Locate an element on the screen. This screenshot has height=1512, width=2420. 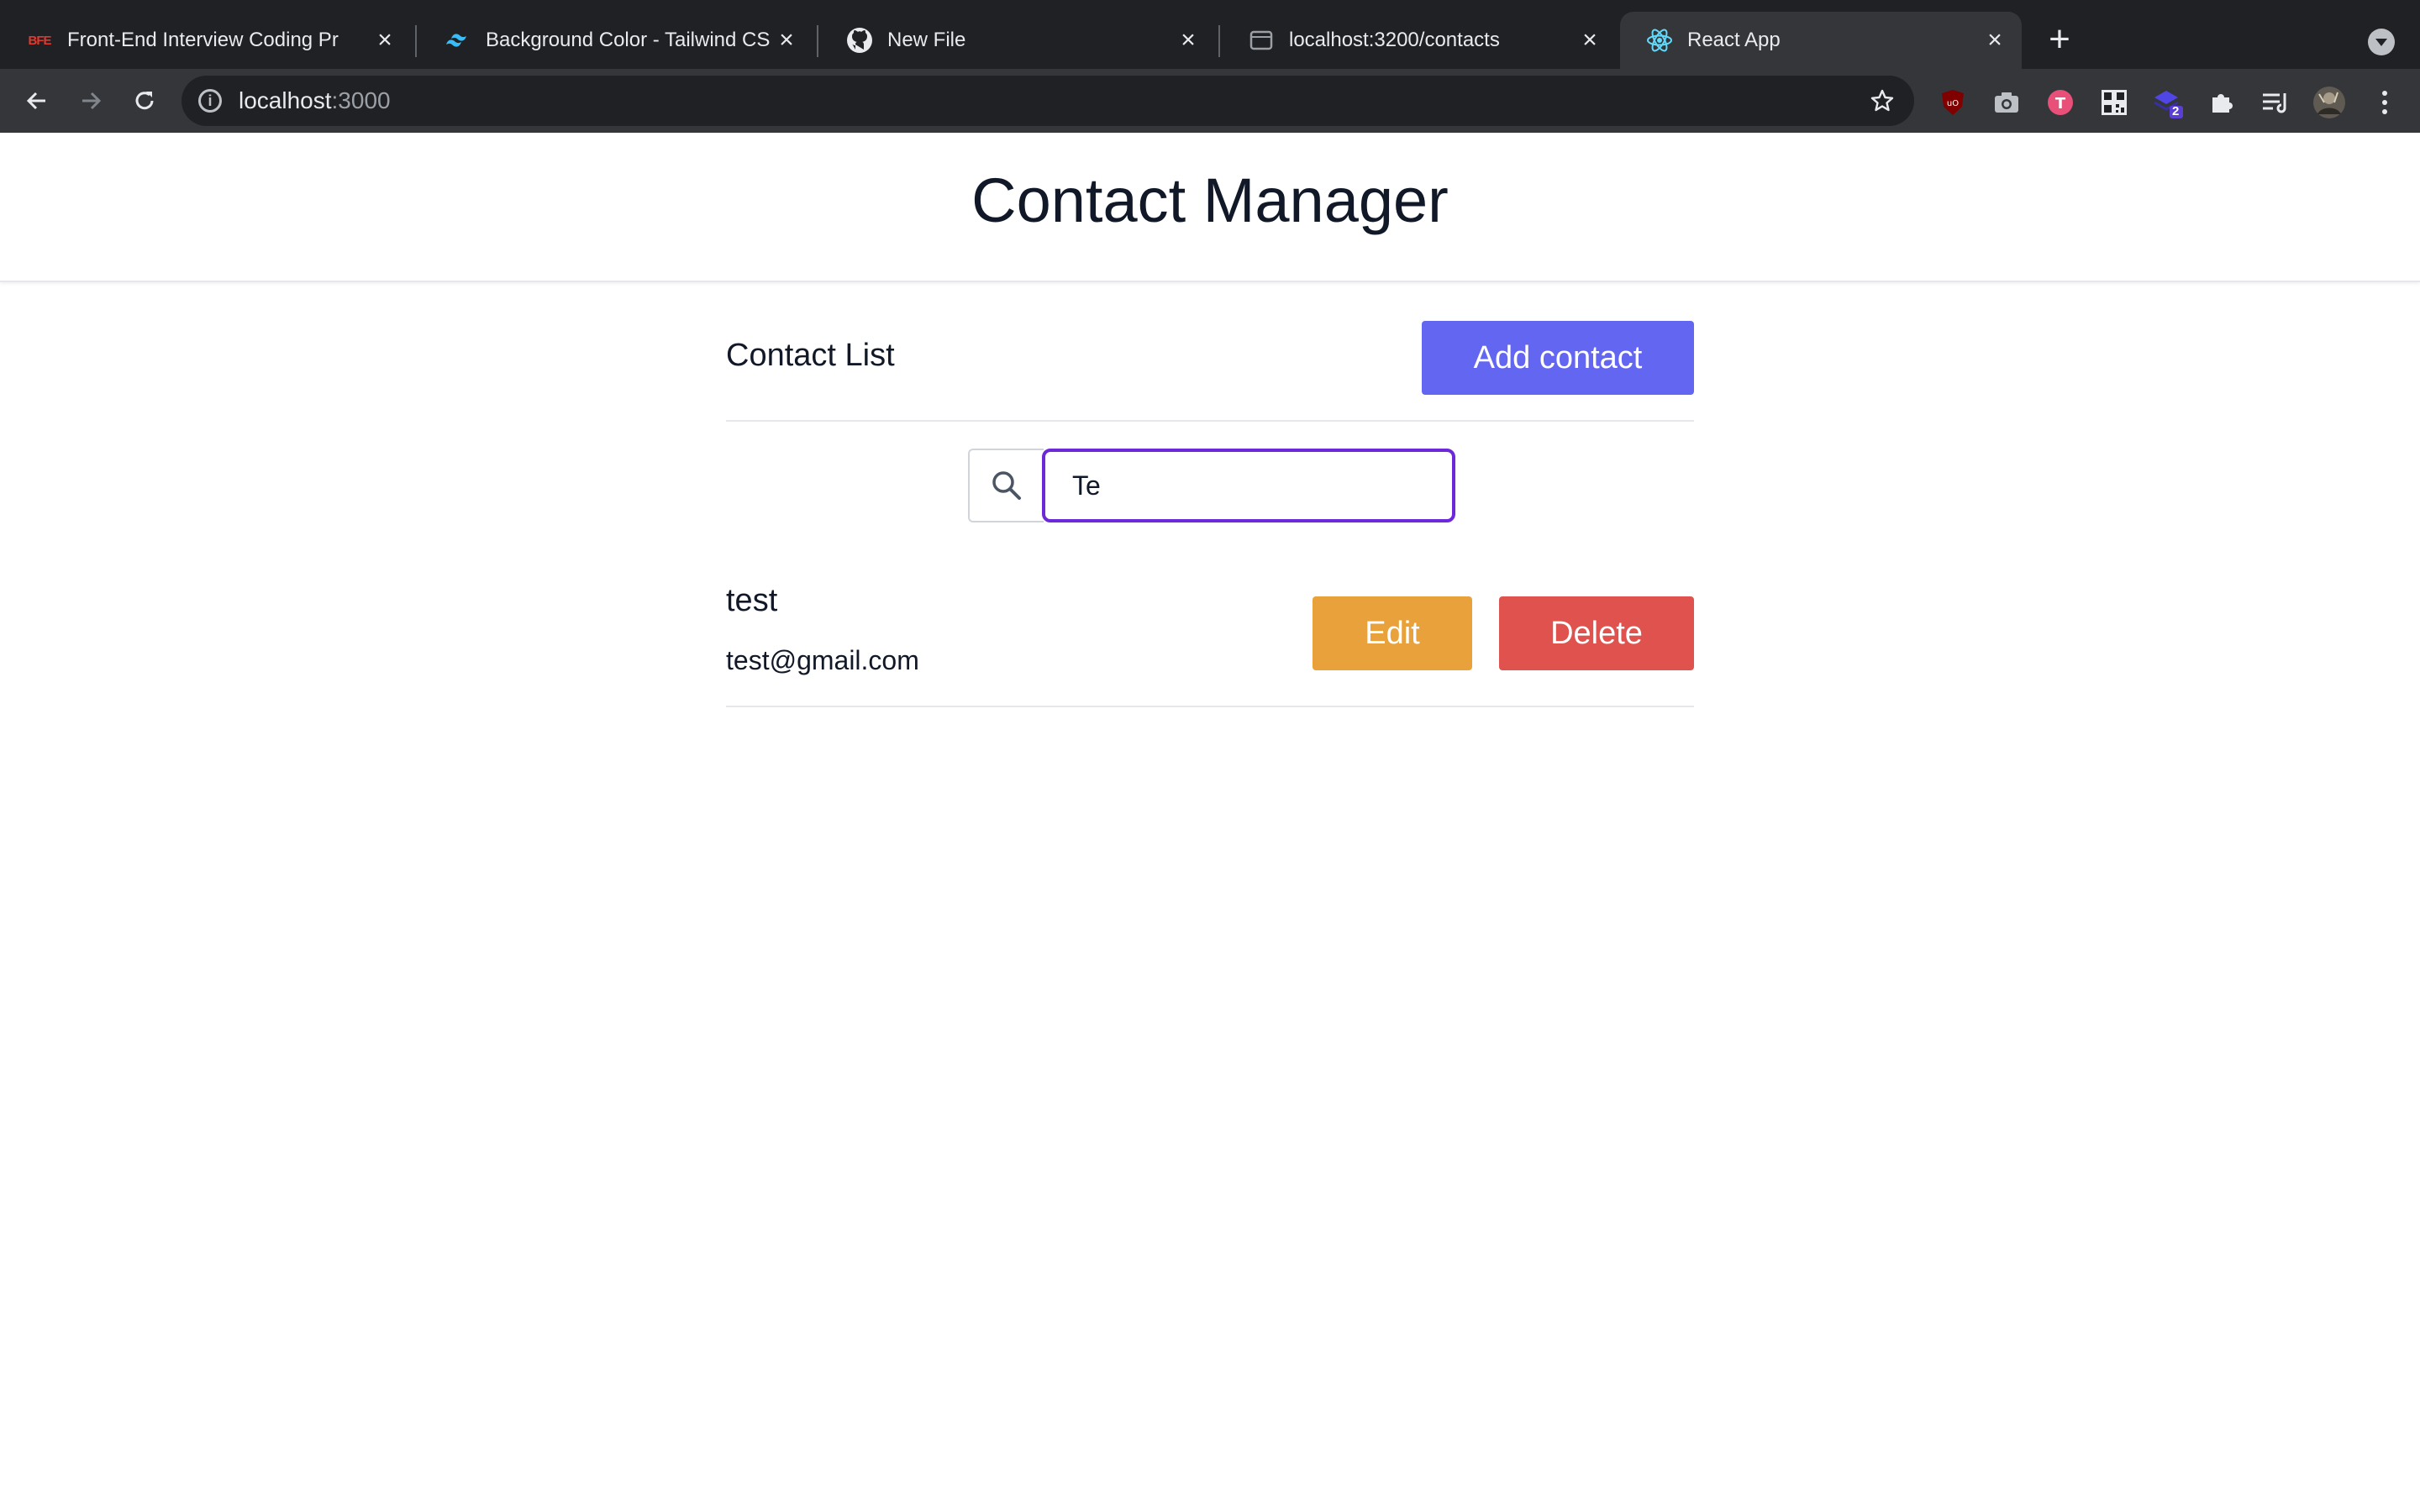
svg-text: uO is located at coordinates (1953, 103).